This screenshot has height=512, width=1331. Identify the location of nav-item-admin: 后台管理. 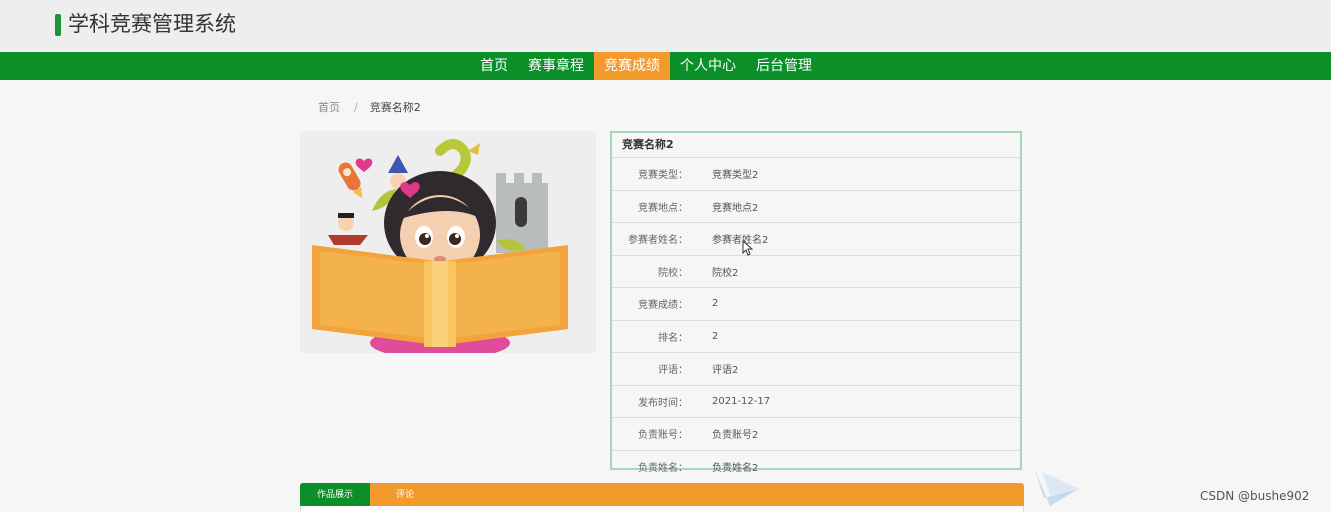
(784, 66).